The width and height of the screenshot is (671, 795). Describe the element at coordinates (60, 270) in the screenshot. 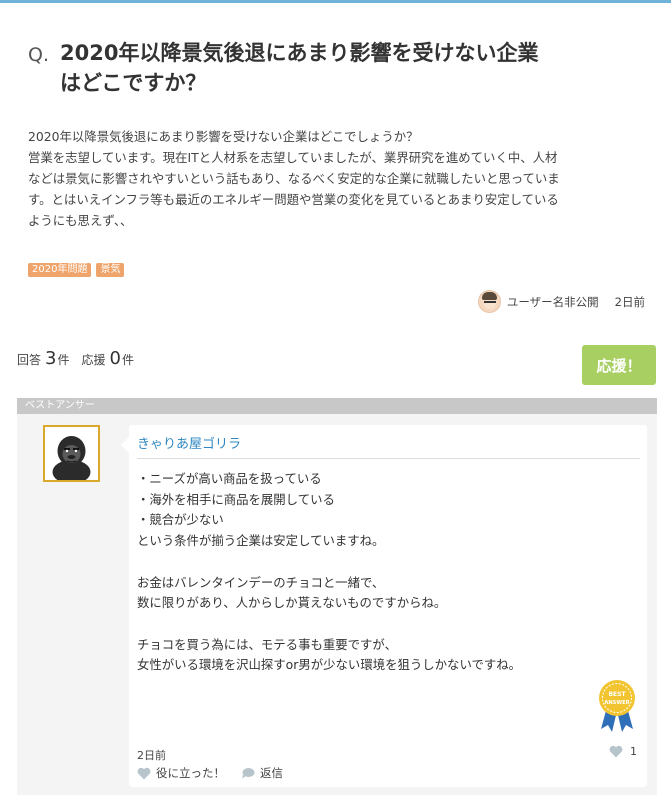

I see `tag-2020-problem: 2020年問題` at that location.